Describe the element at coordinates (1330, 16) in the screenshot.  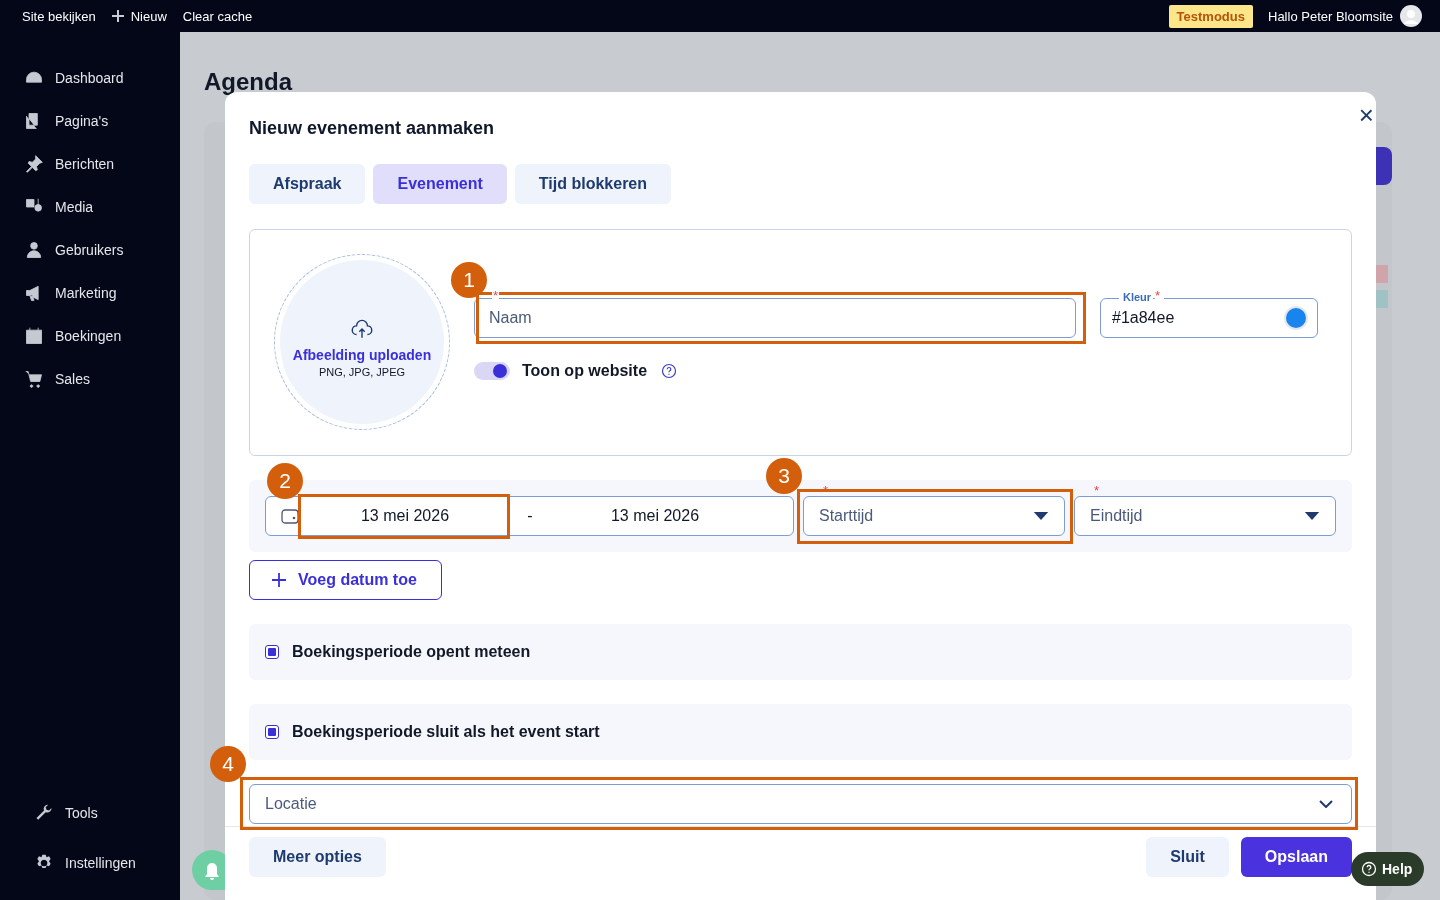
I see `greeting: Hallo Peter Bloomsite` at that location.